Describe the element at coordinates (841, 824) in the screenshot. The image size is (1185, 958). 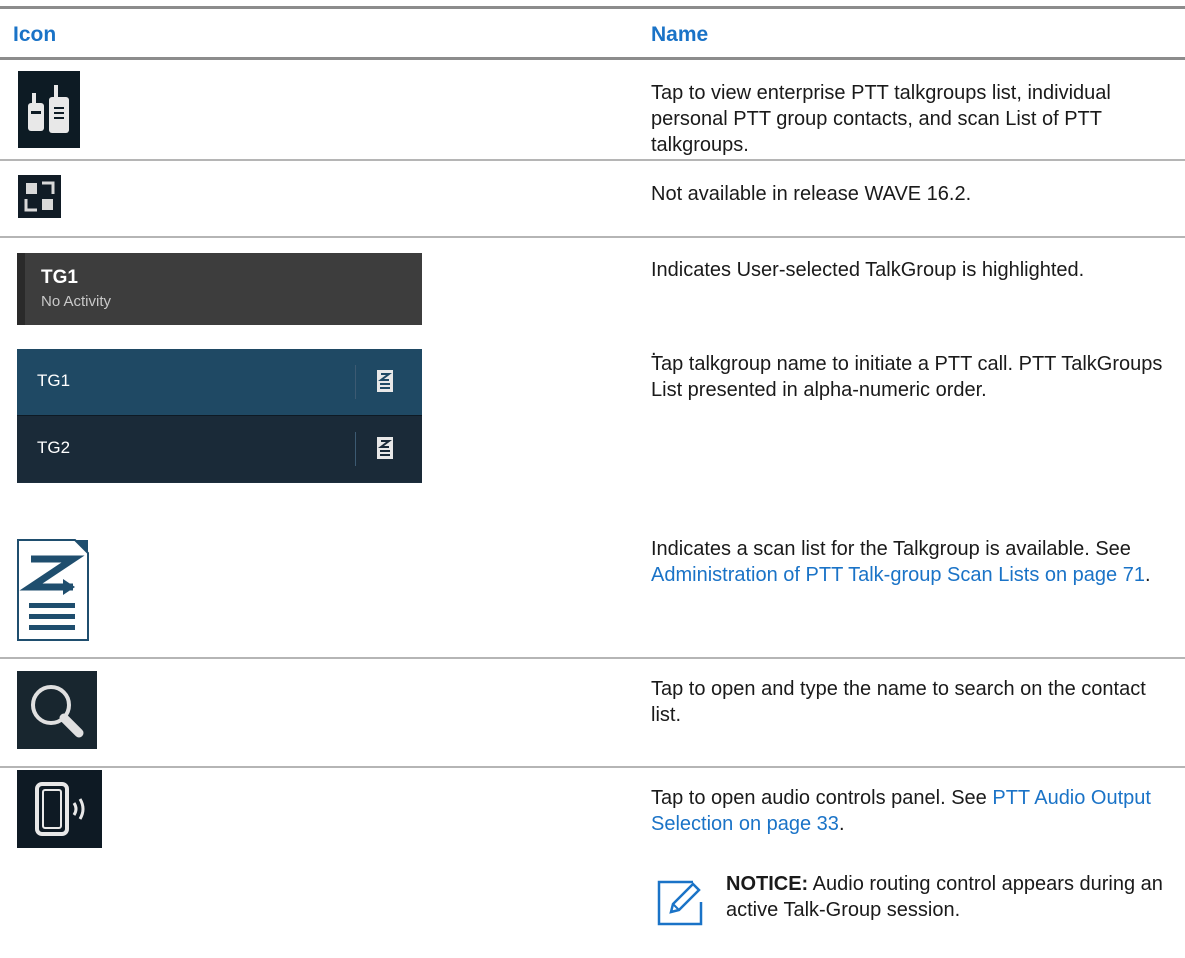
I see `row-7-suffix: .` at that location.